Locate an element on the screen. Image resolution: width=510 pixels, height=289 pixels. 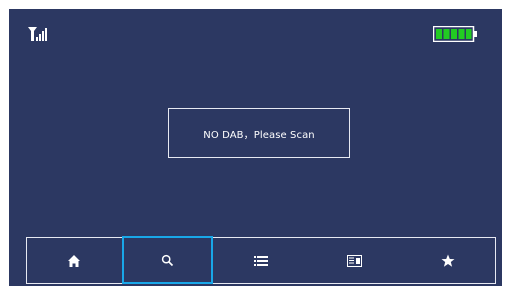
list-icon is located at coordinates (260, 260).